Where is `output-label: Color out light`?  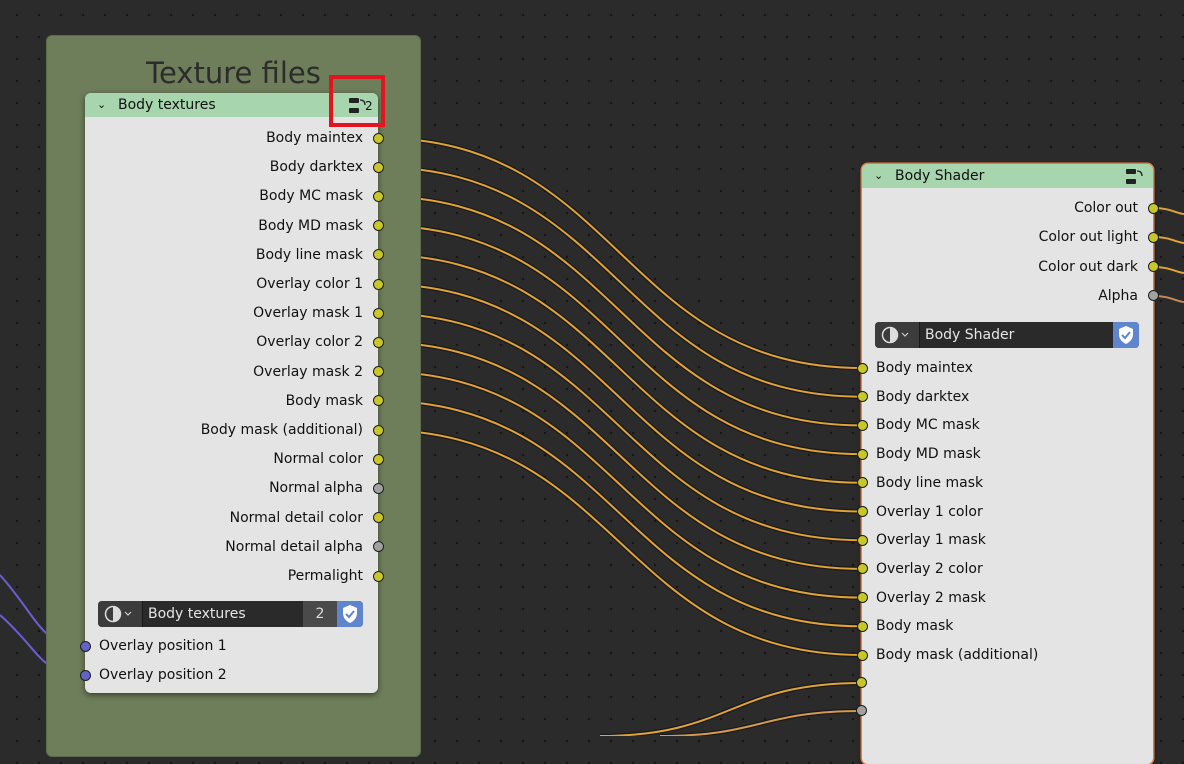
output-label: Color out light is located at coordinates (1088, 237).